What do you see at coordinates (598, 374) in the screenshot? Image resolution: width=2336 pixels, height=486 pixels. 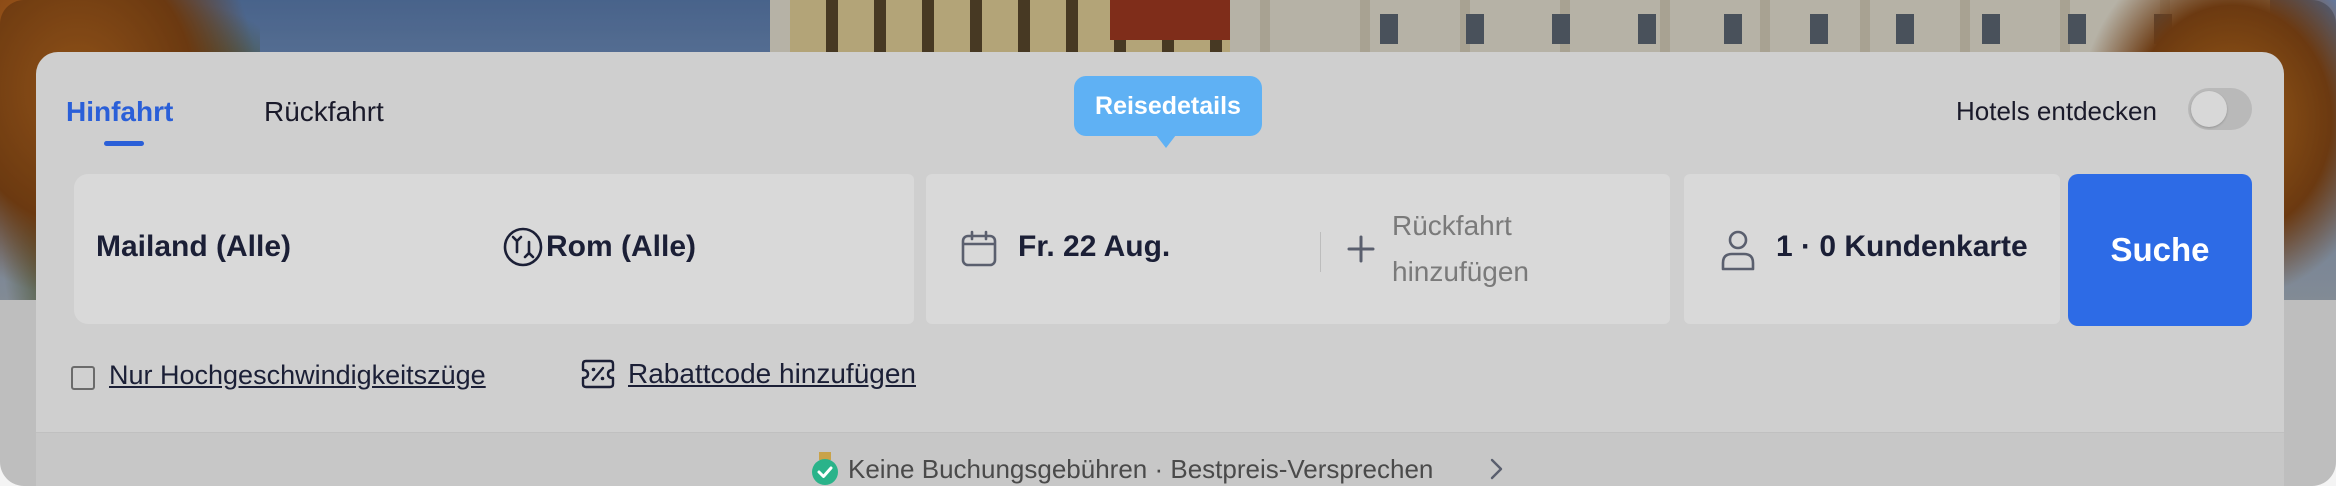 I see `voucher-icon` at bounding box center [598, 374].